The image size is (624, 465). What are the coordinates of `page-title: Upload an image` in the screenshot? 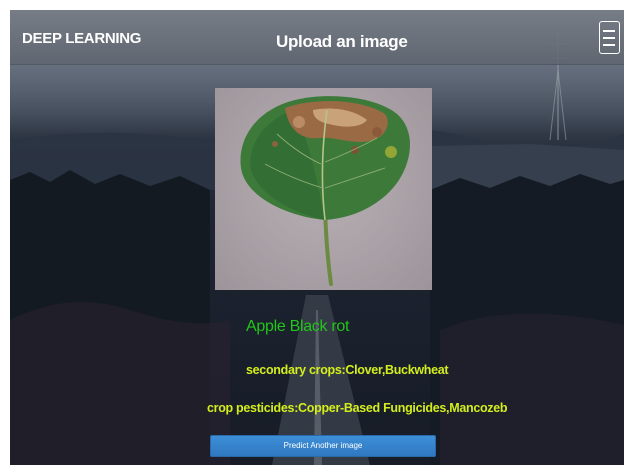 It's located at (342, 41).